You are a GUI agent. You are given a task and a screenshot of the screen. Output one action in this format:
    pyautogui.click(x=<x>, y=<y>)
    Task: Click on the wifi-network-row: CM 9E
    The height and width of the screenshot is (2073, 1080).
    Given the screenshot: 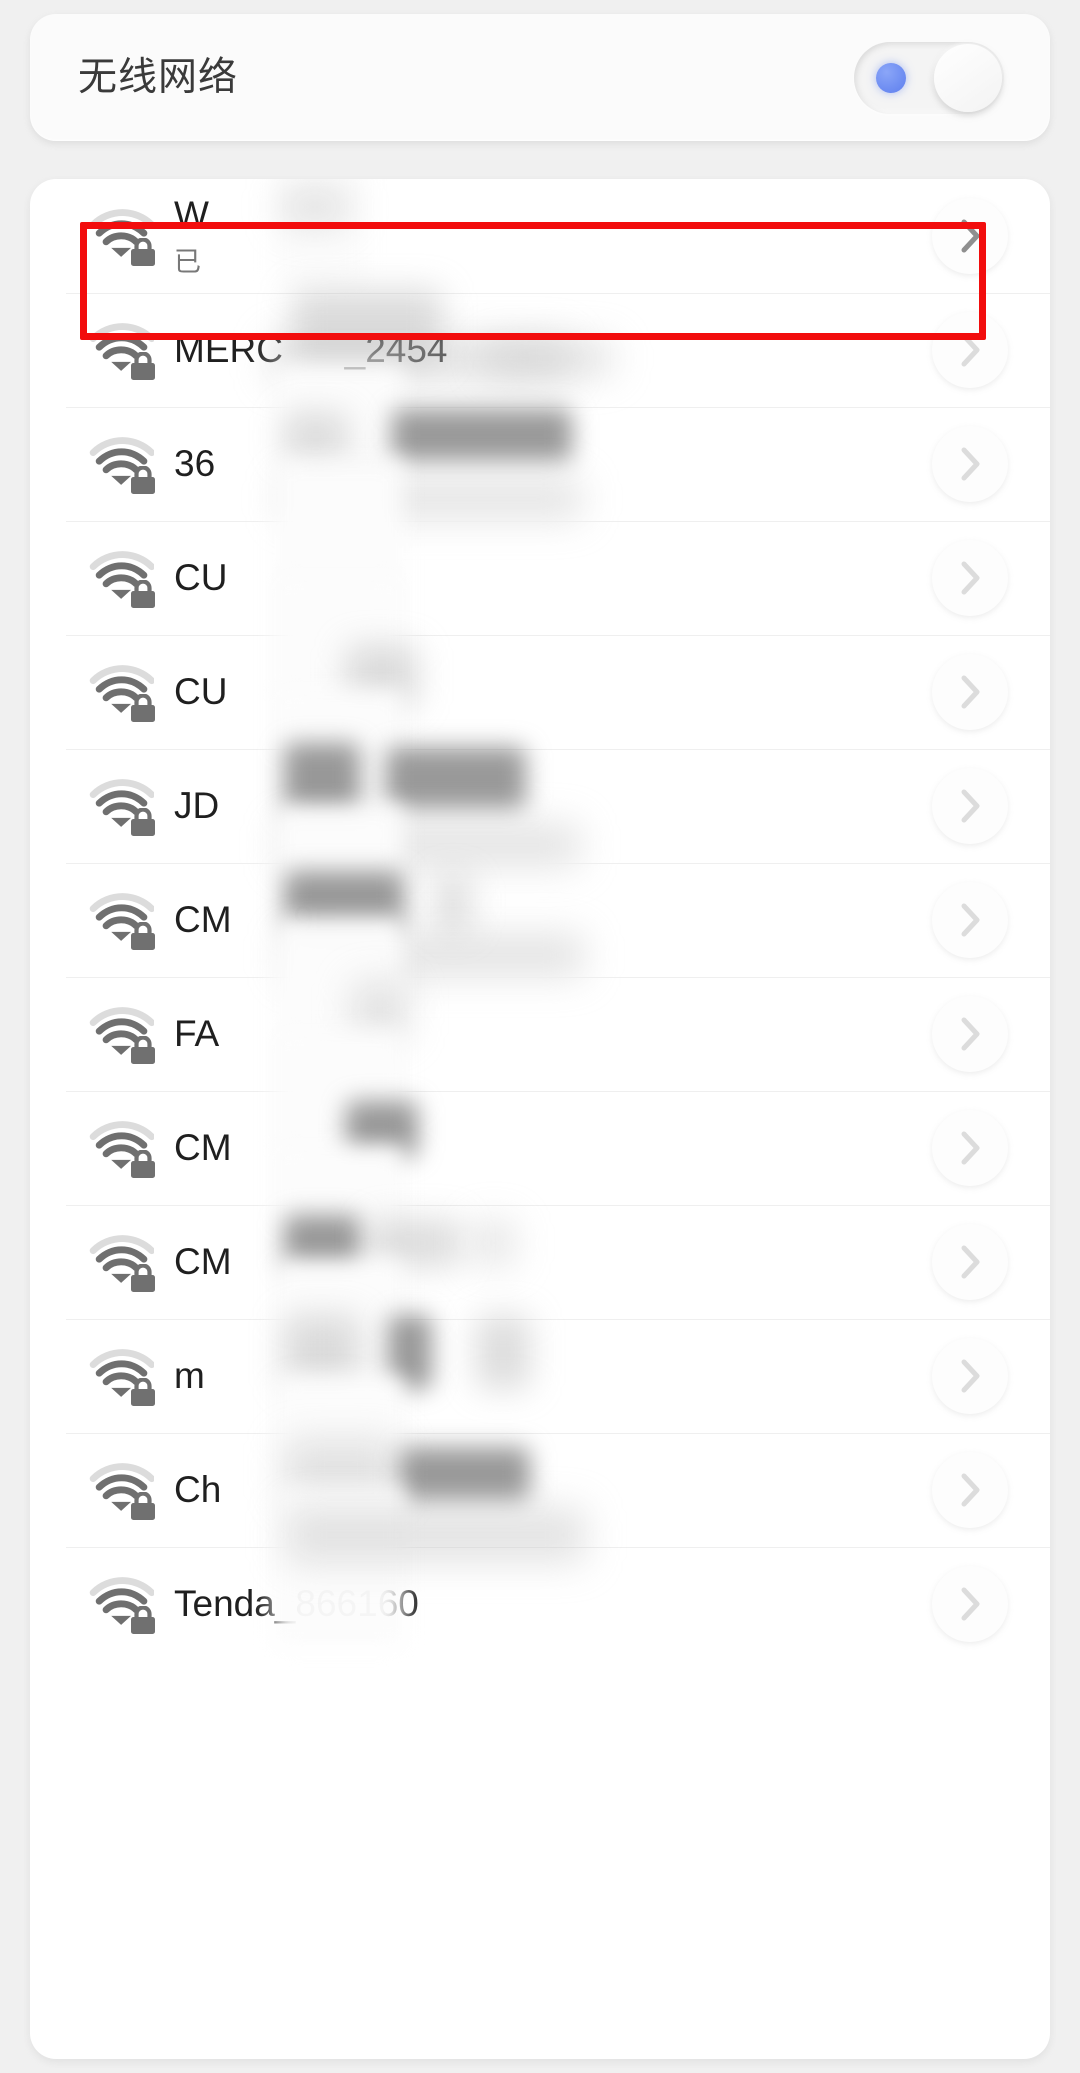 What is the action you would take?
    pyautogui.click(x=540, y=905)
    